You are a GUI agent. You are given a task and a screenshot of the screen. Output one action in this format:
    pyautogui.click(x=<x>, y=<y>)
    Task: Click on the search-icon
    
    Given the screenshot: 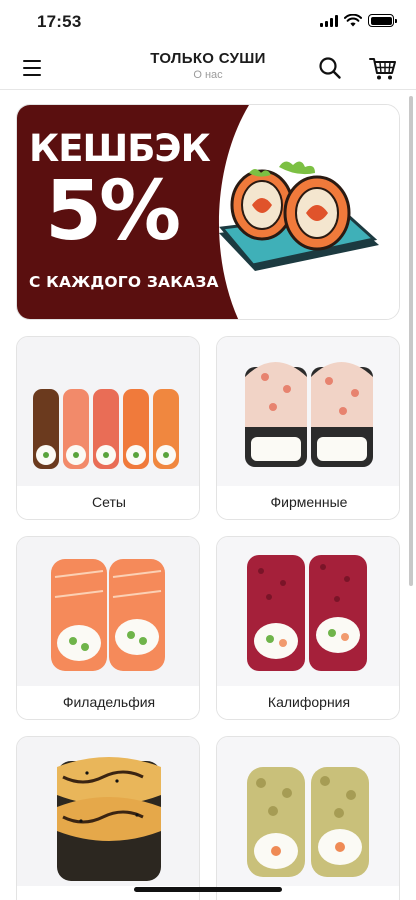 What is the action you would take?
    pyautogui.click(x=330, y=68)
    